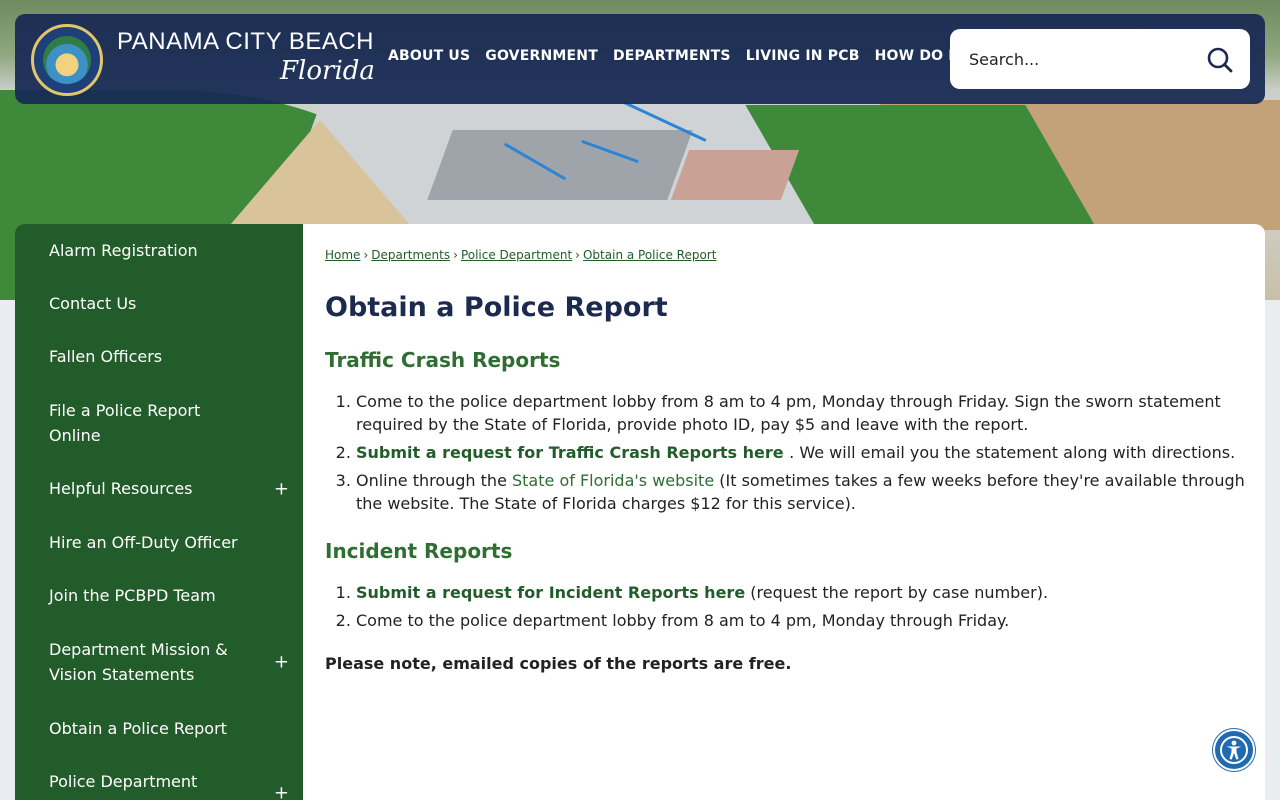  I want to click on sidebar-item-department-mission-vision: Department Mission & Vision Statements +, so click(159, 661).